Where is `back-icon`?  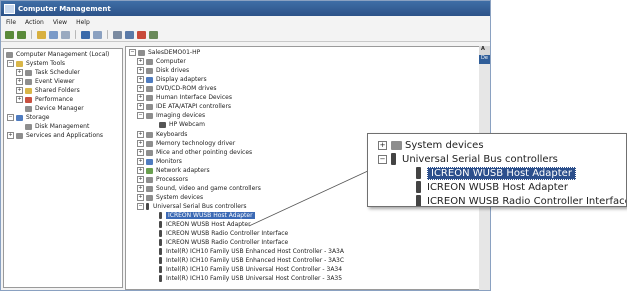
back-icon is located at coordinates (9, 34).